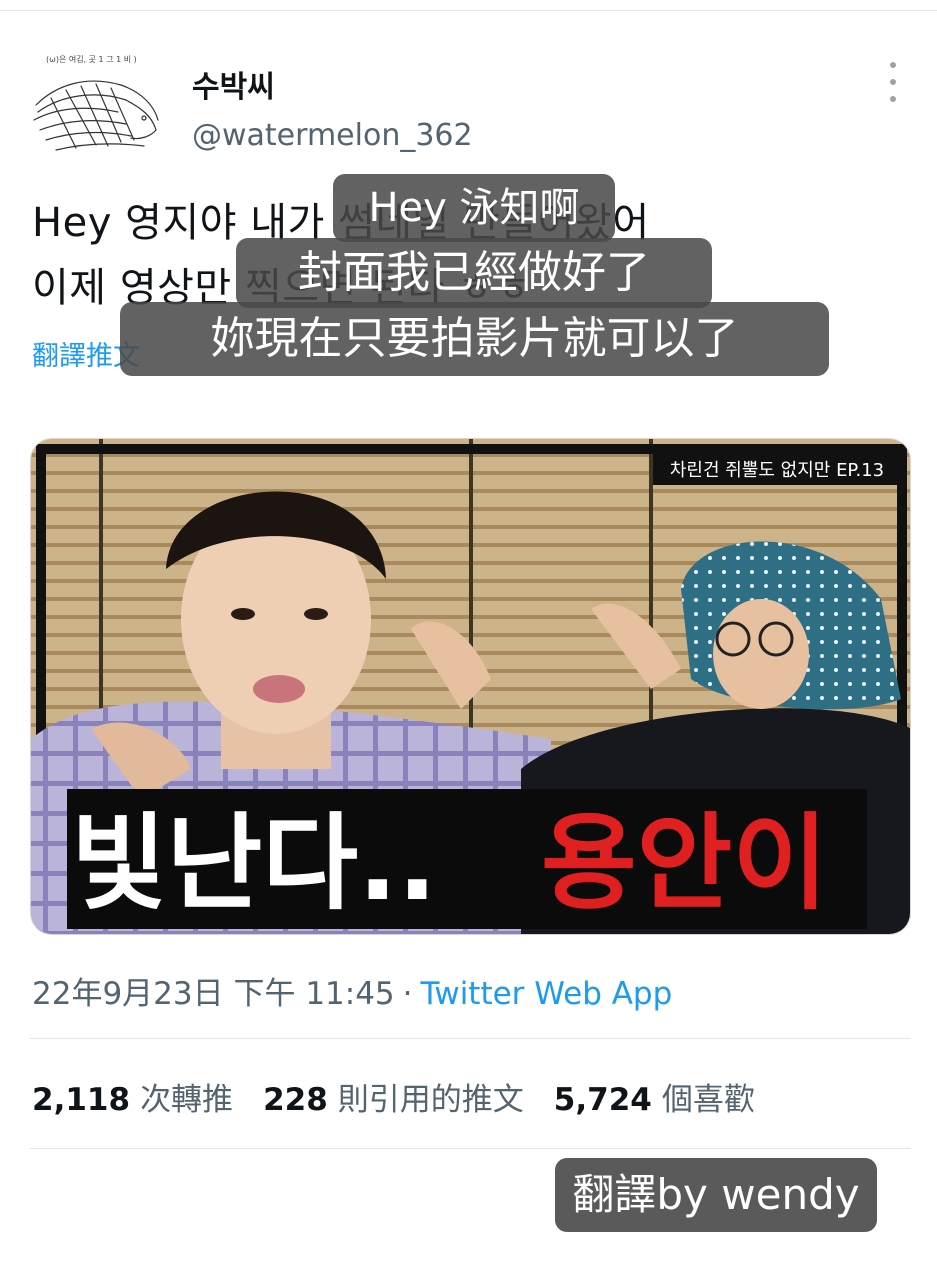 The height and width of the screenshot is (1280, 937). Describe the element at coordinates (81, 1100) in the screenshot. I see `retweets-count: 2,118` at that location.